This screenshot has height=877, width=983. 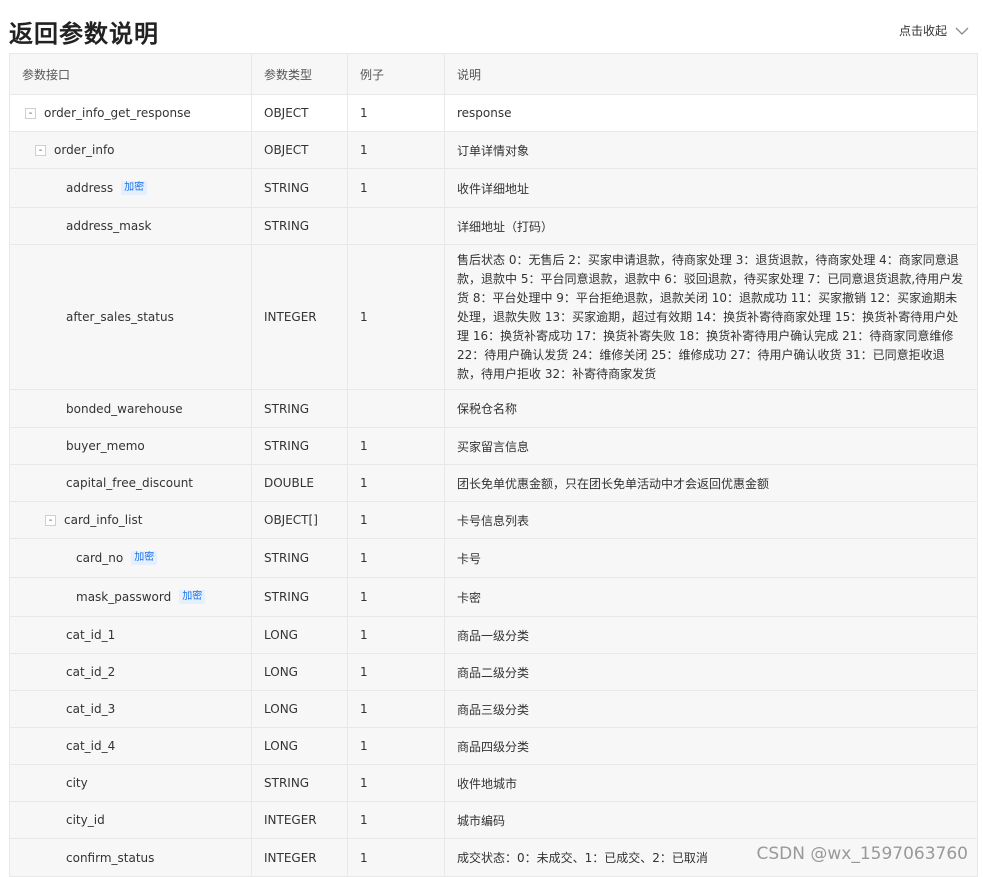 What do you see at coordinates (124, 408) in the screenshot?
I see `param-name: bonded_warehouse` at bounding box center [124, 408].